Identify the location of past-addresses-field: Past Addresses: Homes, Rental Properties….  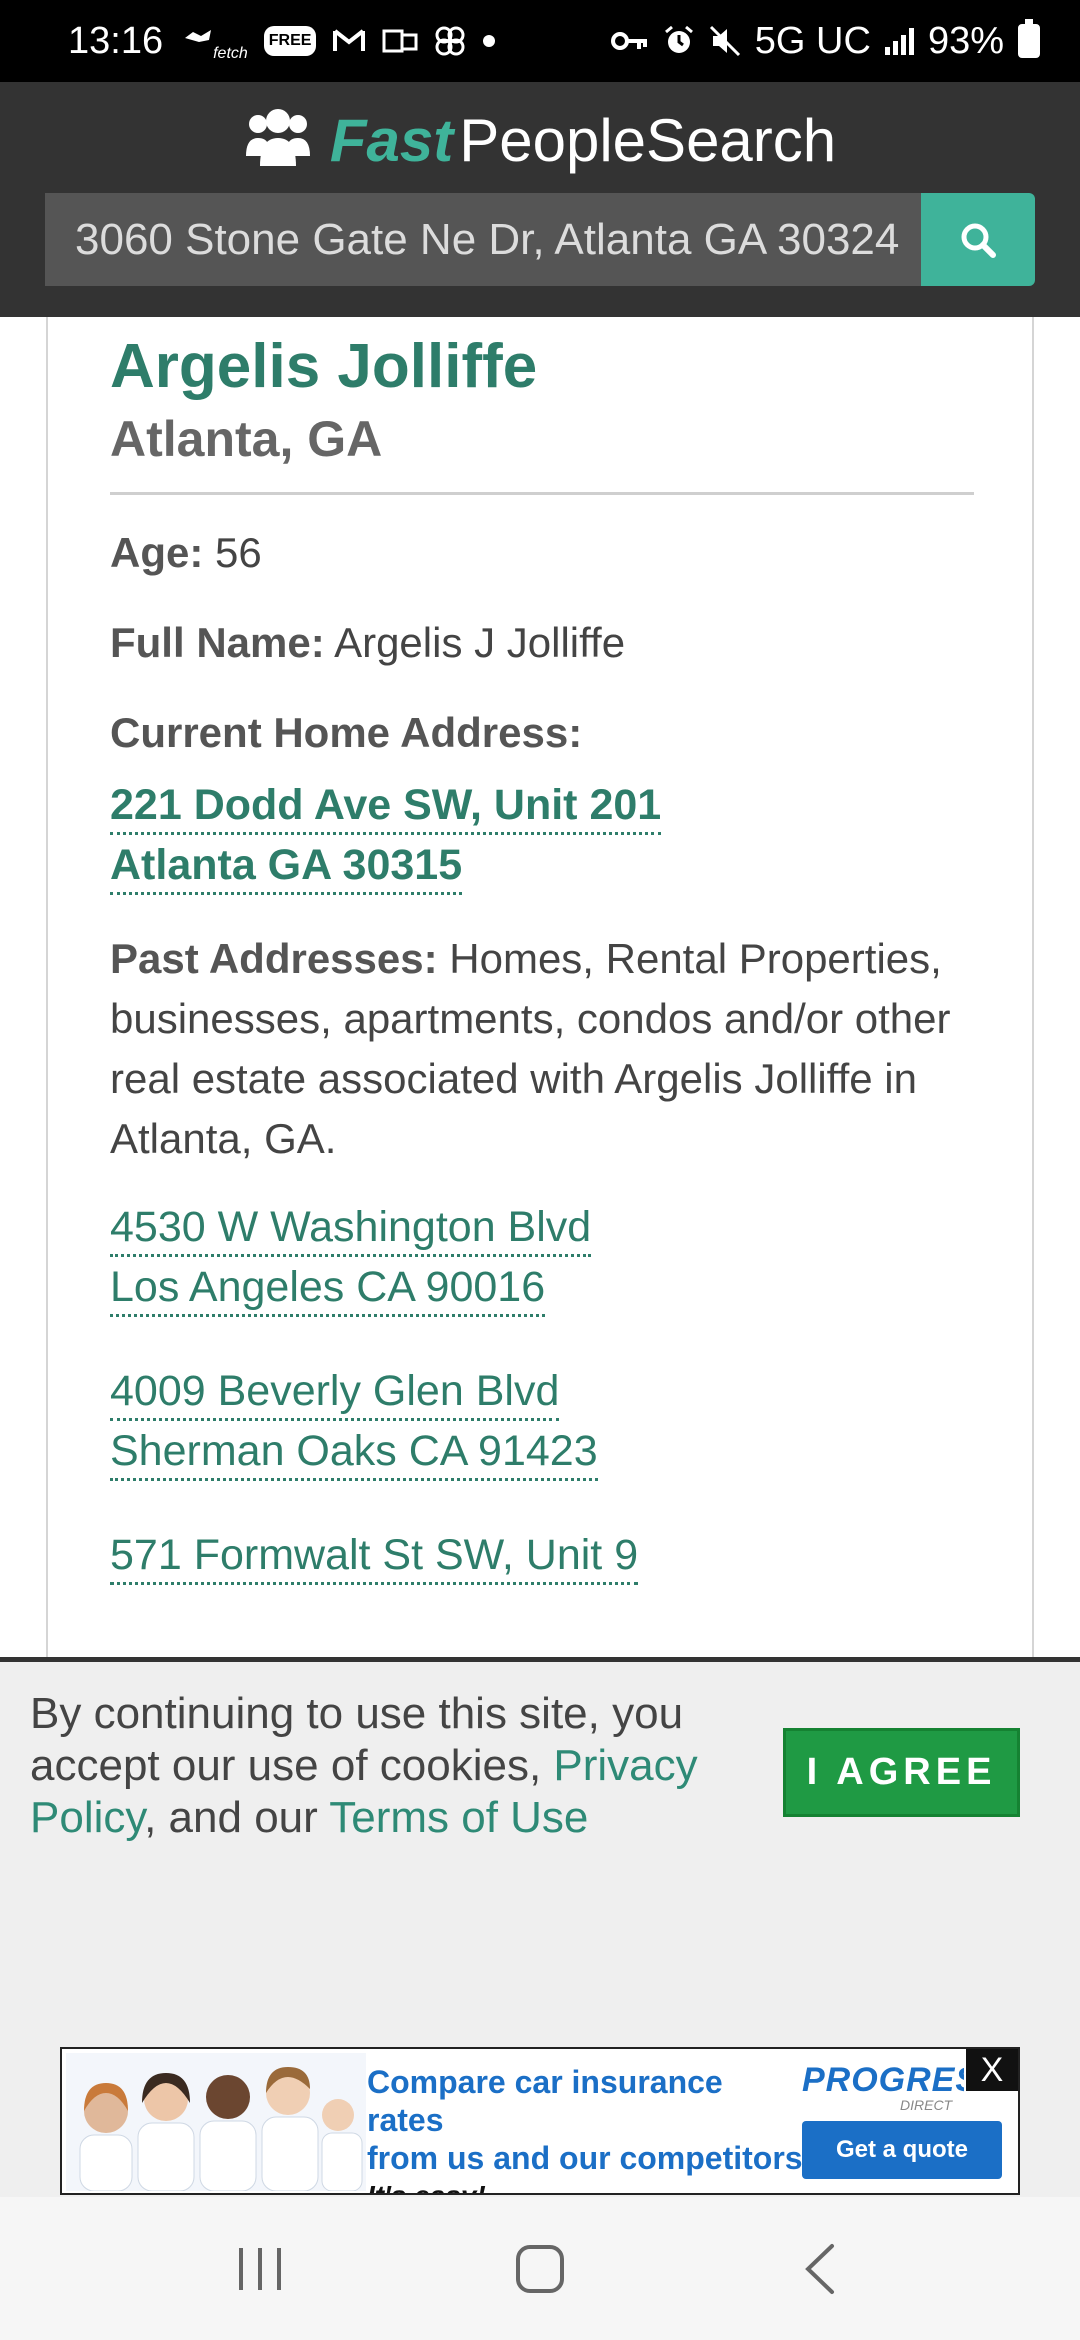
(530, 1048).